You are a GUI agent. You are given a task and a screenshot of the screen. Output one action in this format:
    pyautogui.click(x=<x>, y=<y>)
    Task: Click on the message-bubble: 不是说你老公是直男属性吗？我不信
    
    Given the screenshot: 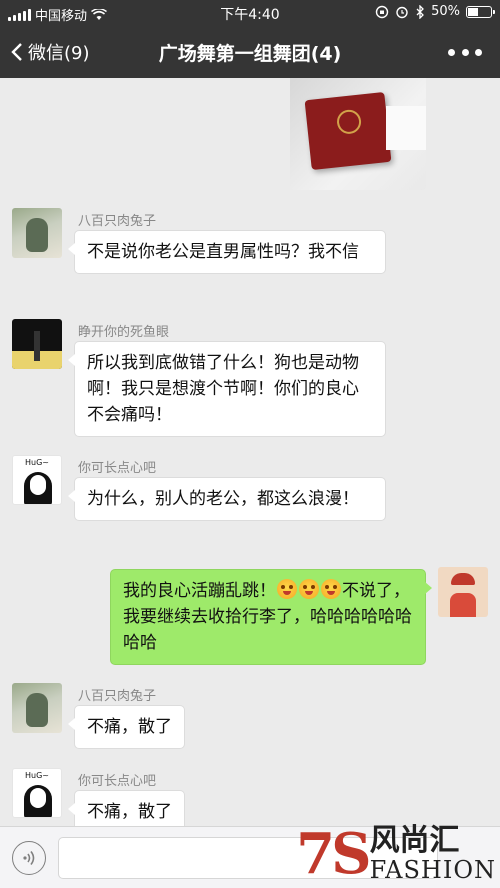 What is the action you would take?
    pyautogui.click(x=227, y=252)
    